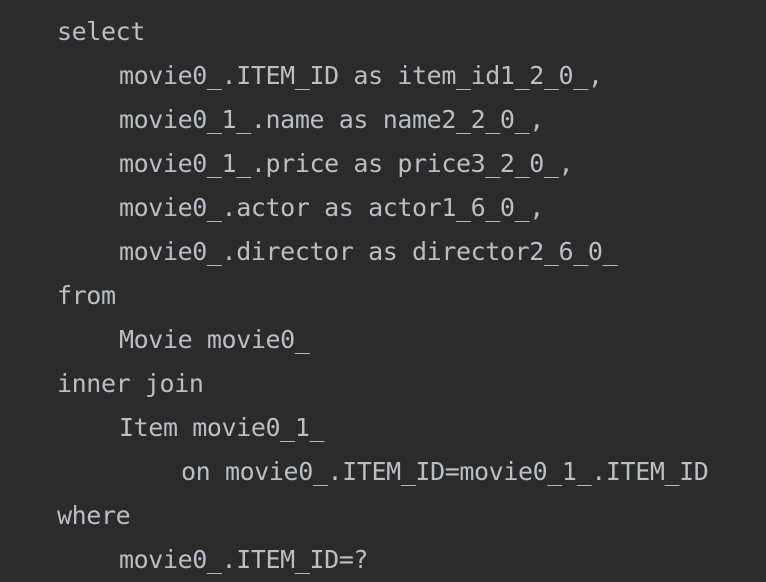  I want to click on code-line-movie-table: Movie movie0_, so click(214, 339).